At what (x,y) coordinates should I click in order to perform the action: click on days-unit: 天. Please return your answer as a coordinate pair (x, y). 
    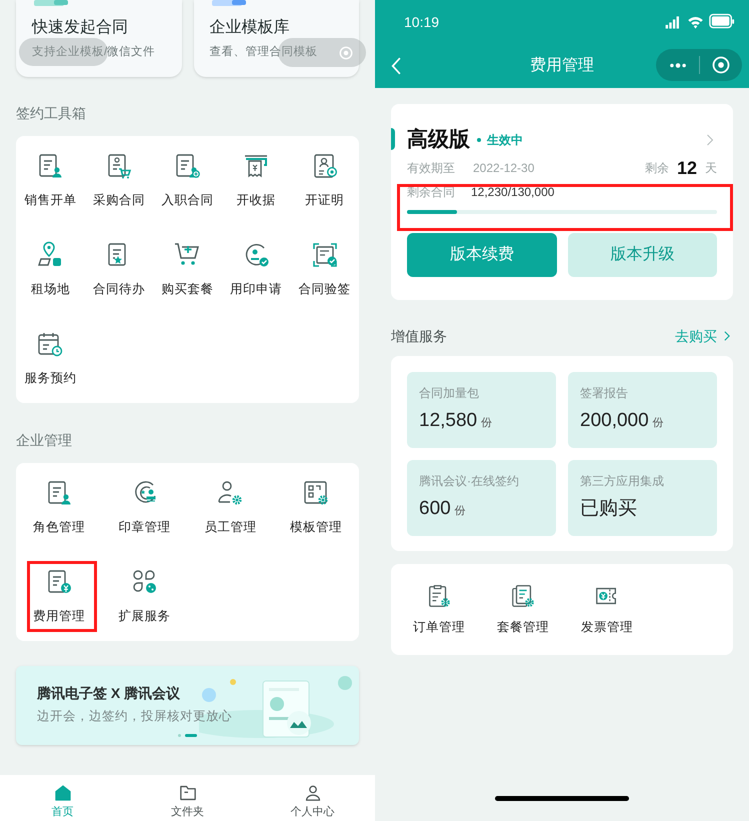
    Looking at the image, I should click on (711, 168).